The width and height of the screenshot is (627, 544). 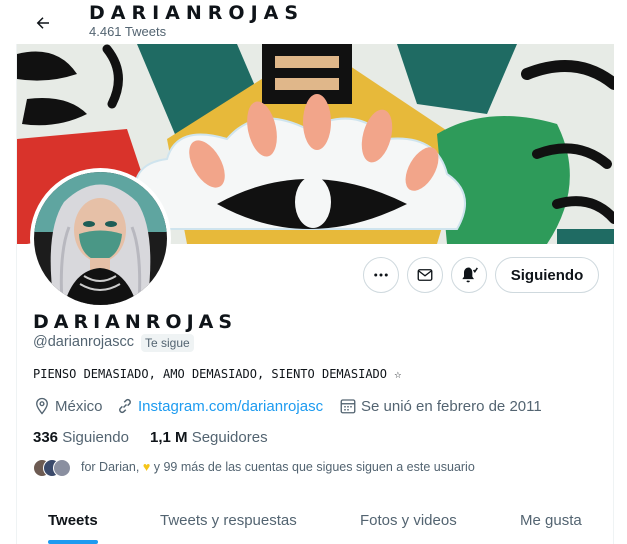 What do you see at coordinates (146, 467) in the screenshot?
I see `yellow-heart-icon: ♥` at bounding box center [146, 467].